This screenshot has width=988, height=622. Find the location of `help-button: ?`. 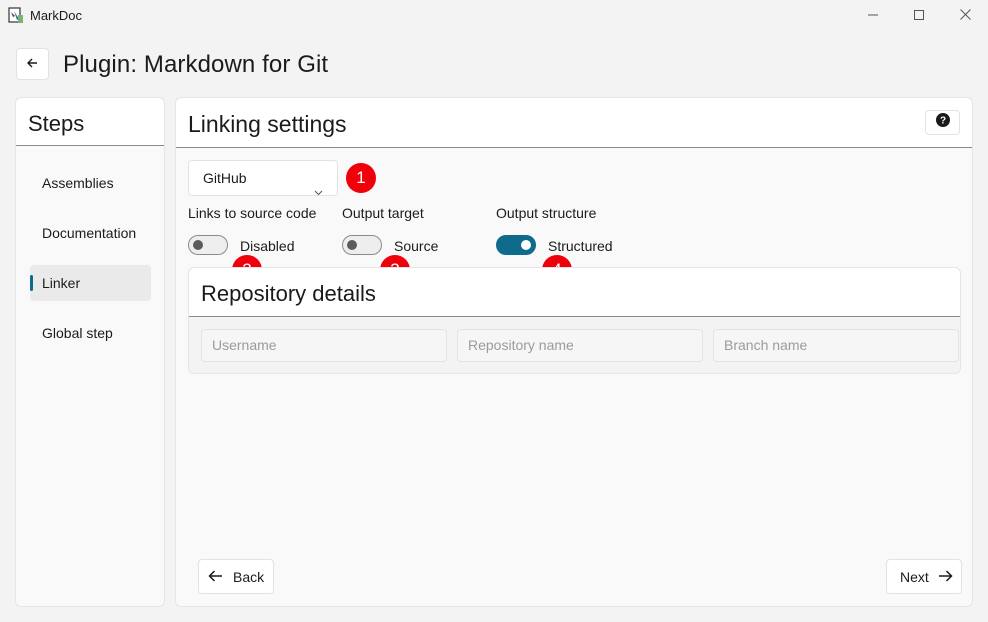

help-button: ? is located at coordinates (942, 122).